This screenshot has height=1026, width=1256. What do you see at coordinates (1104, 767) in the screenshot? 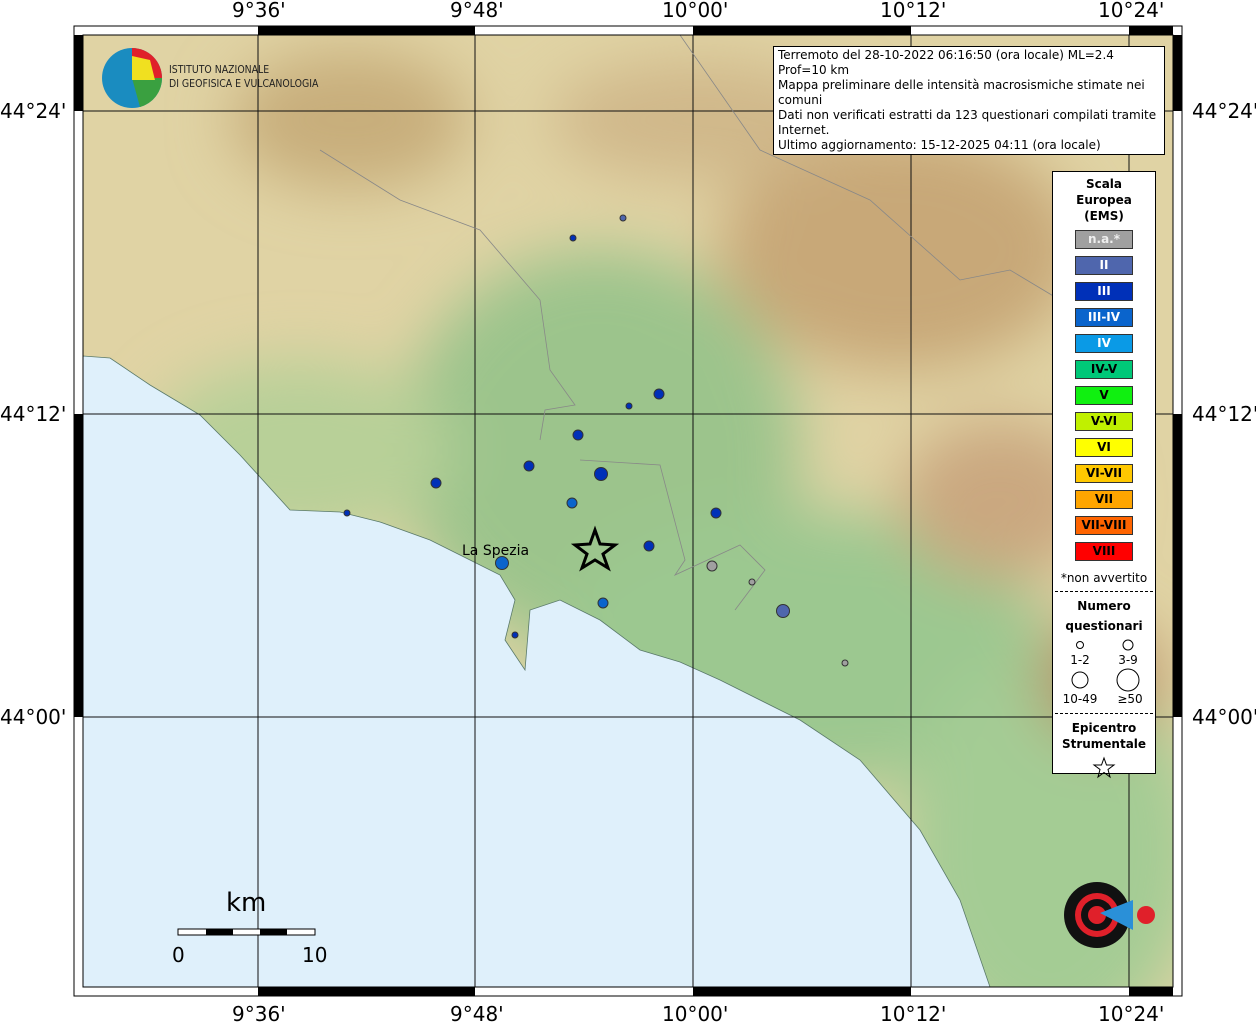
I see `star-icon` at bounding box center [1104, 767].